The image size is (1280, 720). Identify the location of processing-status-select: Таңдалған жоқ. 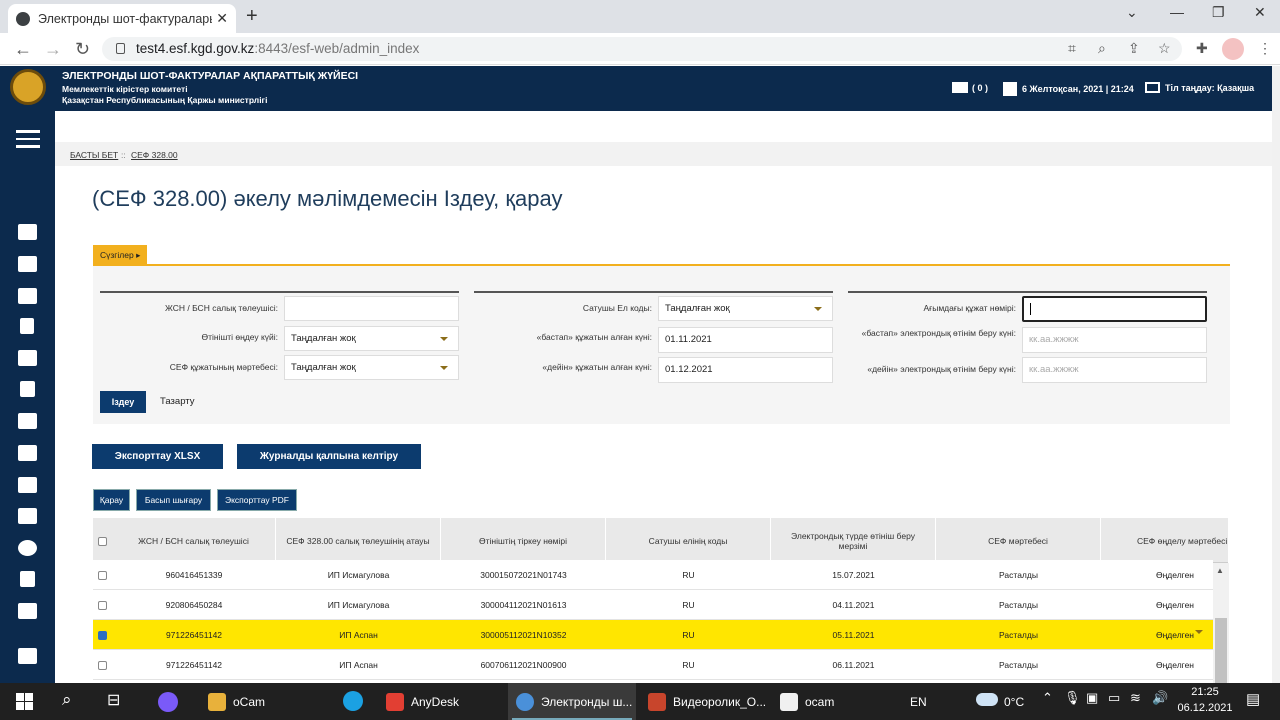
(371, 338).